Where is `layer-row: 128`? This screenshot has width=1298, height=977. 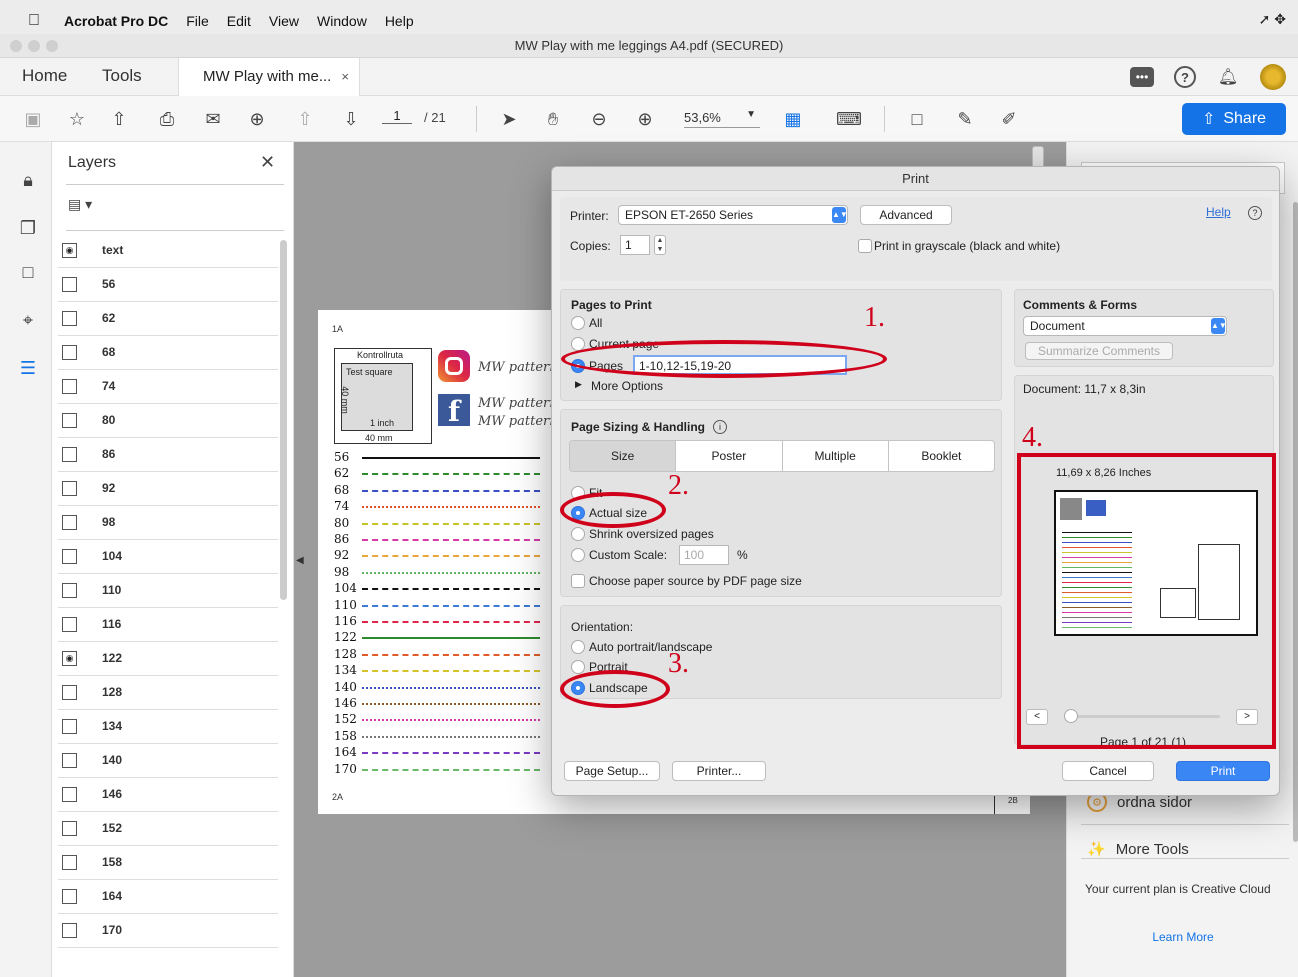 layer-row: 128 is located at coordinates (168, 693).